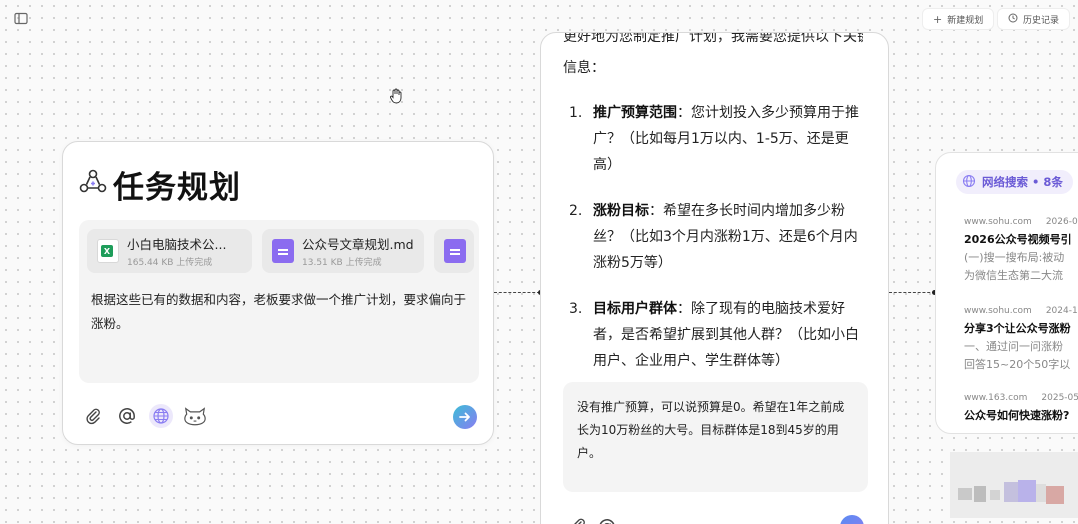 Image resolution: width=1078 pixels, height=524 pixels. Describe the element at coordinates (22, 18) in the screenshot. I see `sidebar-toggle-icon` at that location.